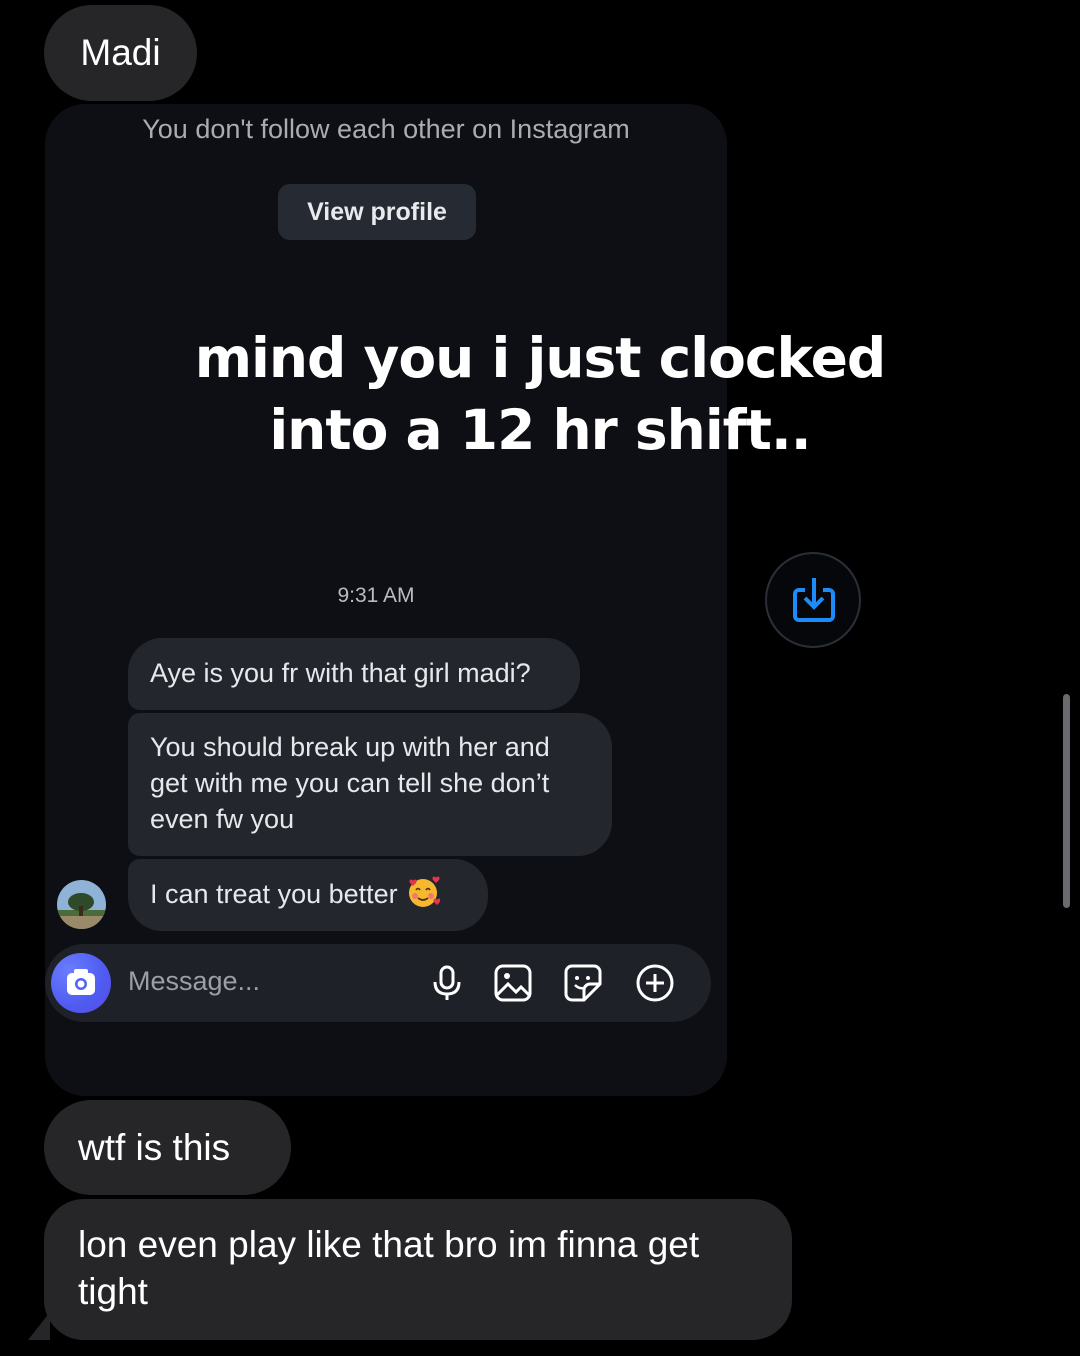 The width and height of the screenshot is (1080, 1356). Describe the element at coordinates (354, 674) in the screenshot. I see `received-message: Aye is you fr with that girl madi?` at that location.